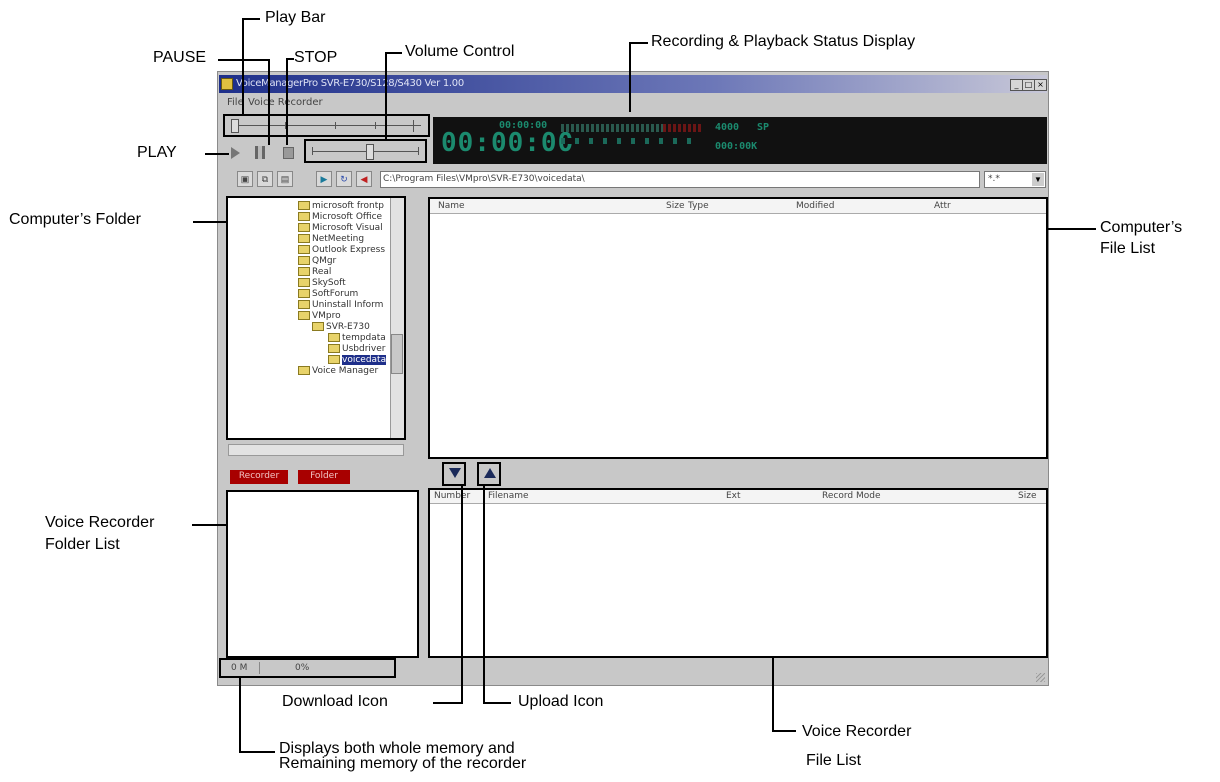 This screenshot has width=1220, height=782. I want to click on play-bar, so click(326, 125).